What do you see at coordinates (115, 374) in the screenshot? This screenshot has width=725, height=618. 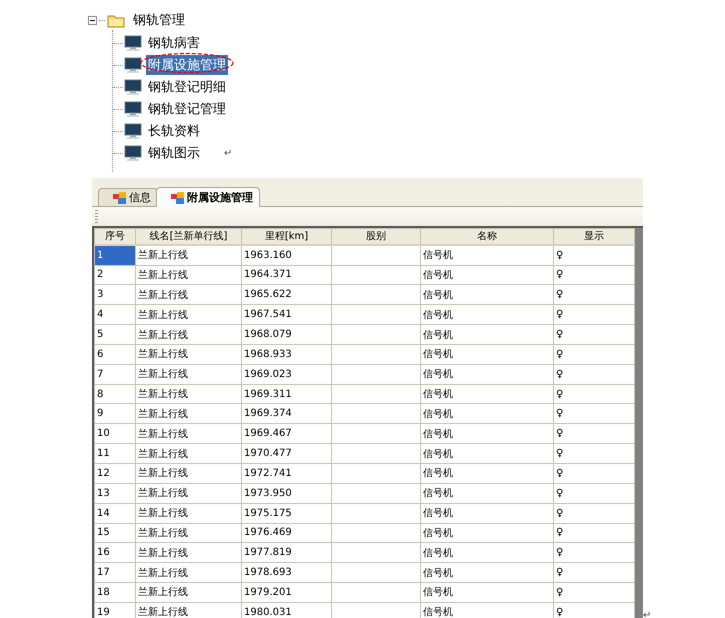 I see `table-cell: 7` at bounding box center [115, 374].